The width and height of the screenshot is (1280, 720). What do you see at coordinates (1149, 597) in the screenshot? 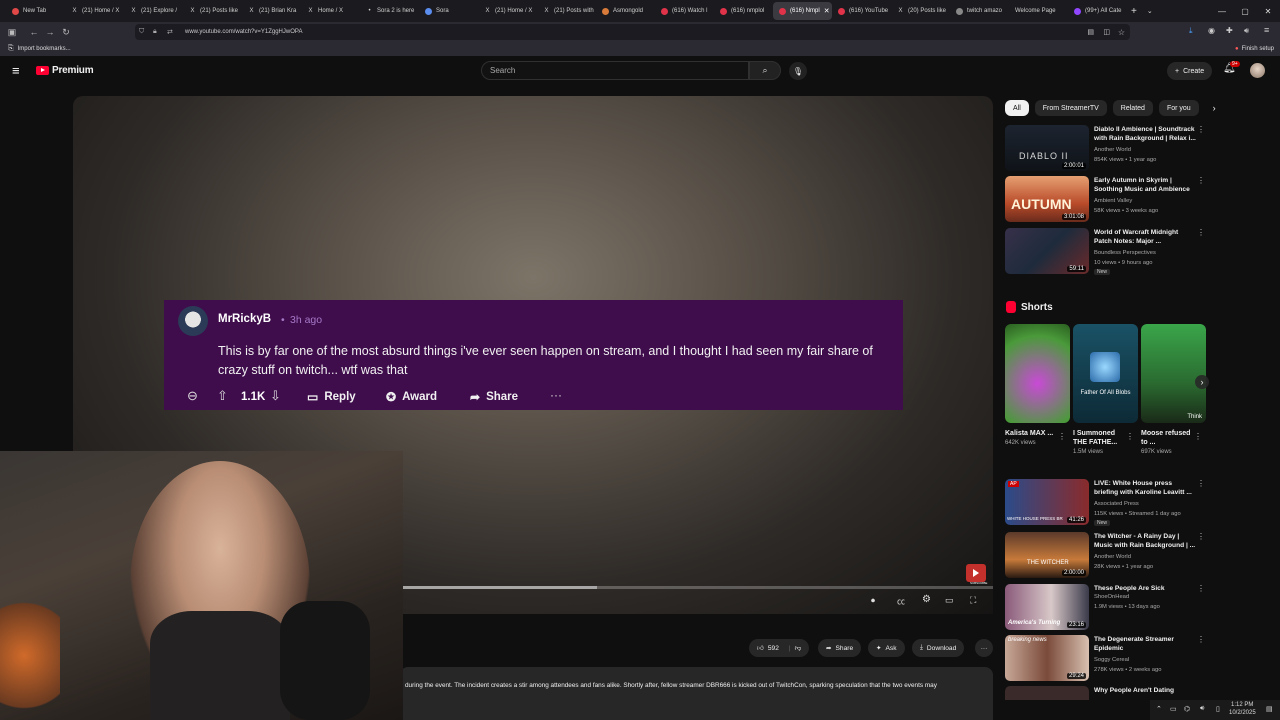
I see `video-channel: ShoeOnHead` at bounding box center [1149, 597].